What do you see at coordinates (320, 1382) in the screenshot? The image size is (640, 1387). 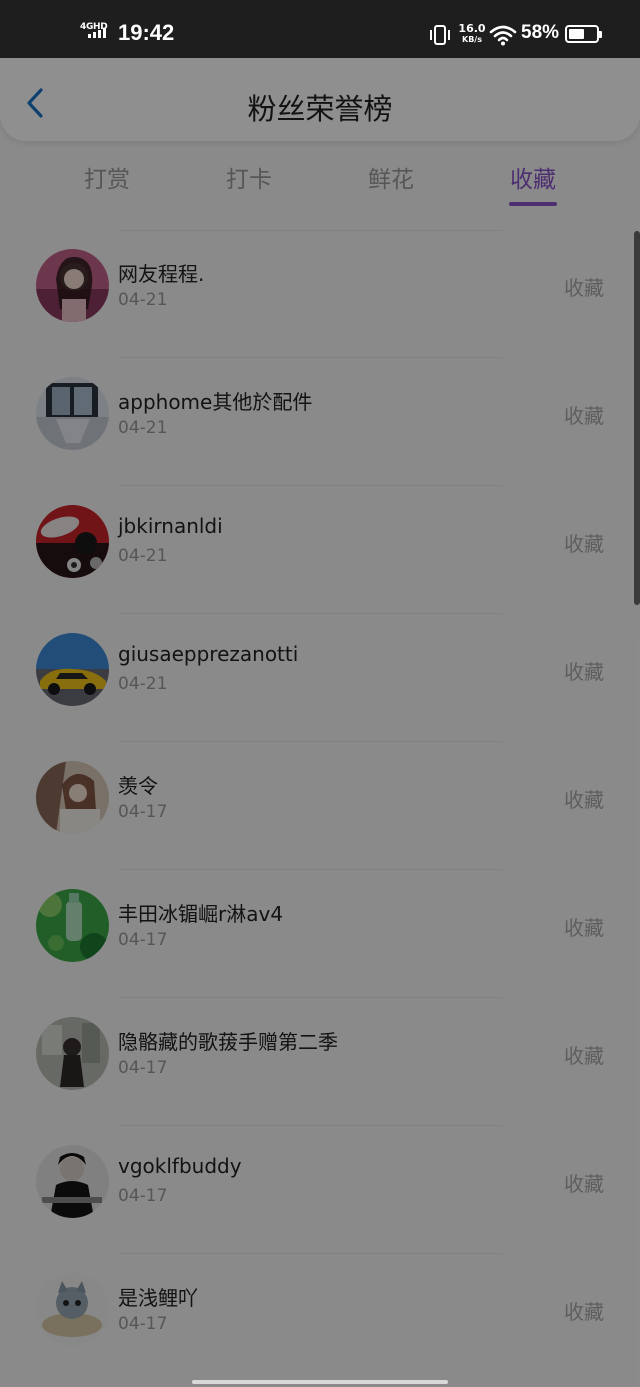 I see `home-indicator` at bounding box center [320, 1382].